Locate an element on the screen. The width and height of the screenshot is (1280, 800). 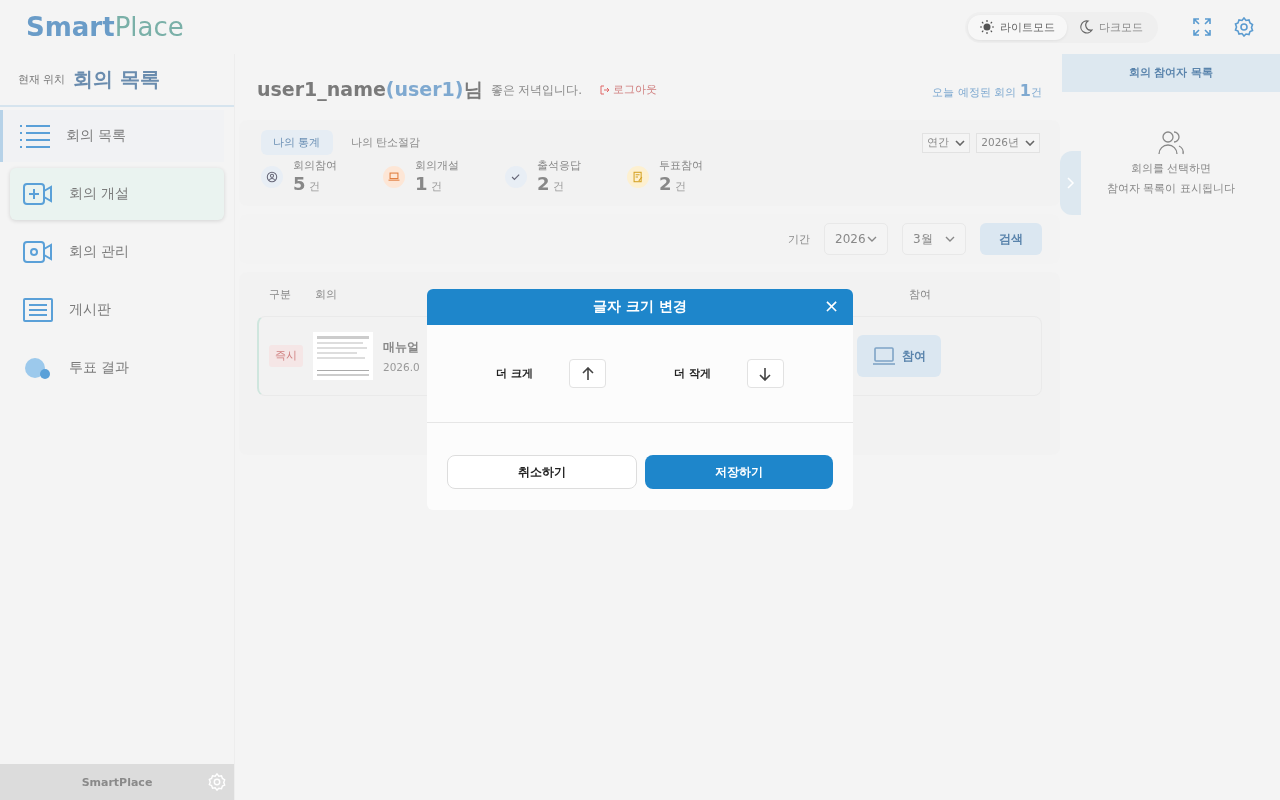
column-header: 회의 is located at coordinates (326, 295).